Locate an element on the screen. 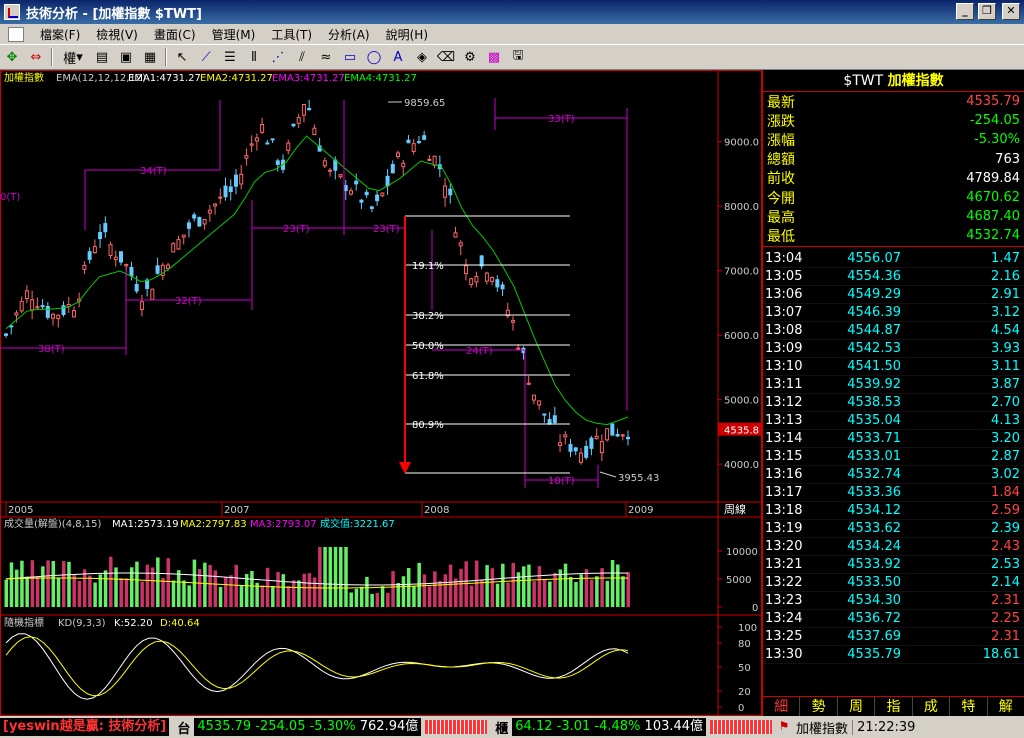 The width and height of the screenshot is (1024, 738). maximize-button: ❐ is located at coordinates (987, 11).